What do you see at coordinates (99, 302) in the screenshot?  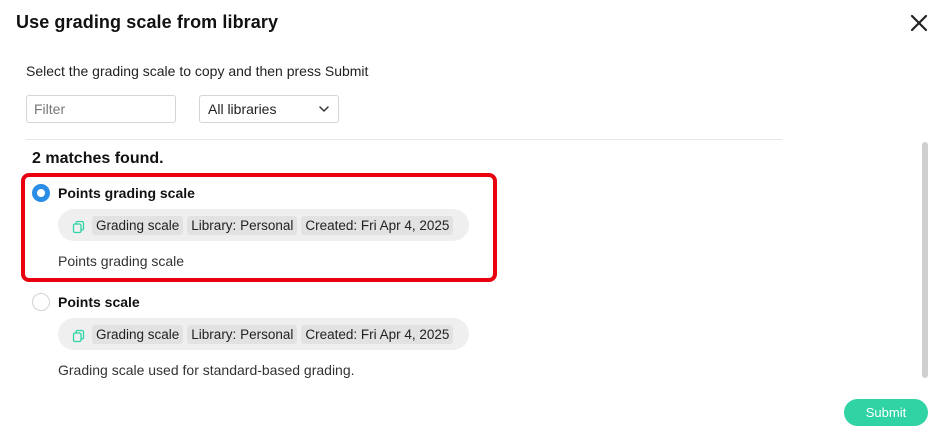 I see `result-title: Points scale` at bounding box center [99, 302].